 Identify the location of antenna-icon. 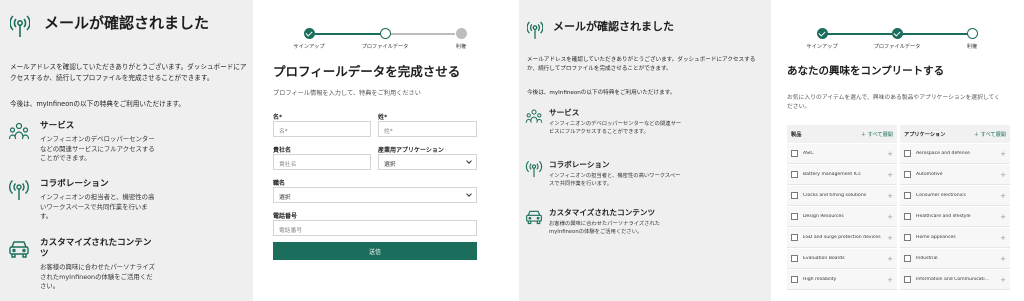
(20, 26).